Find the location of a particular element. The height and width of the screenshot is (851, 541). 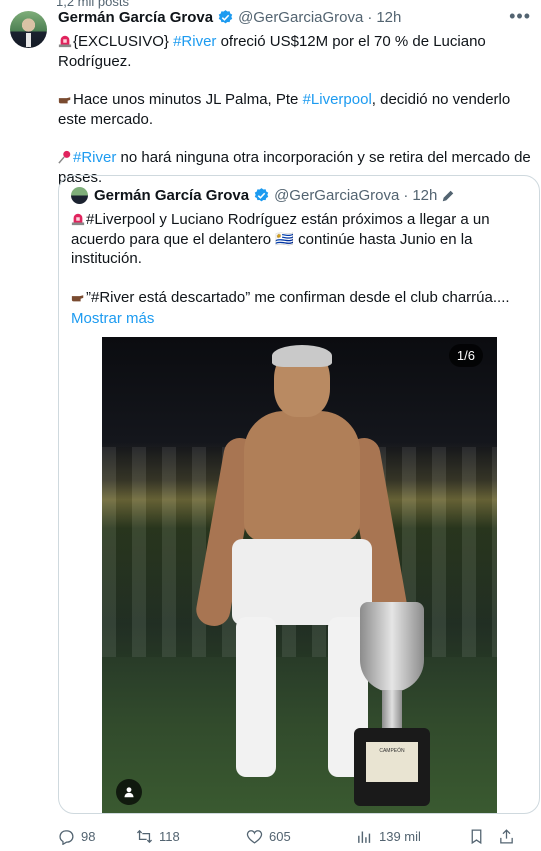

bookmark-icon is located at coordinates (476, 836).